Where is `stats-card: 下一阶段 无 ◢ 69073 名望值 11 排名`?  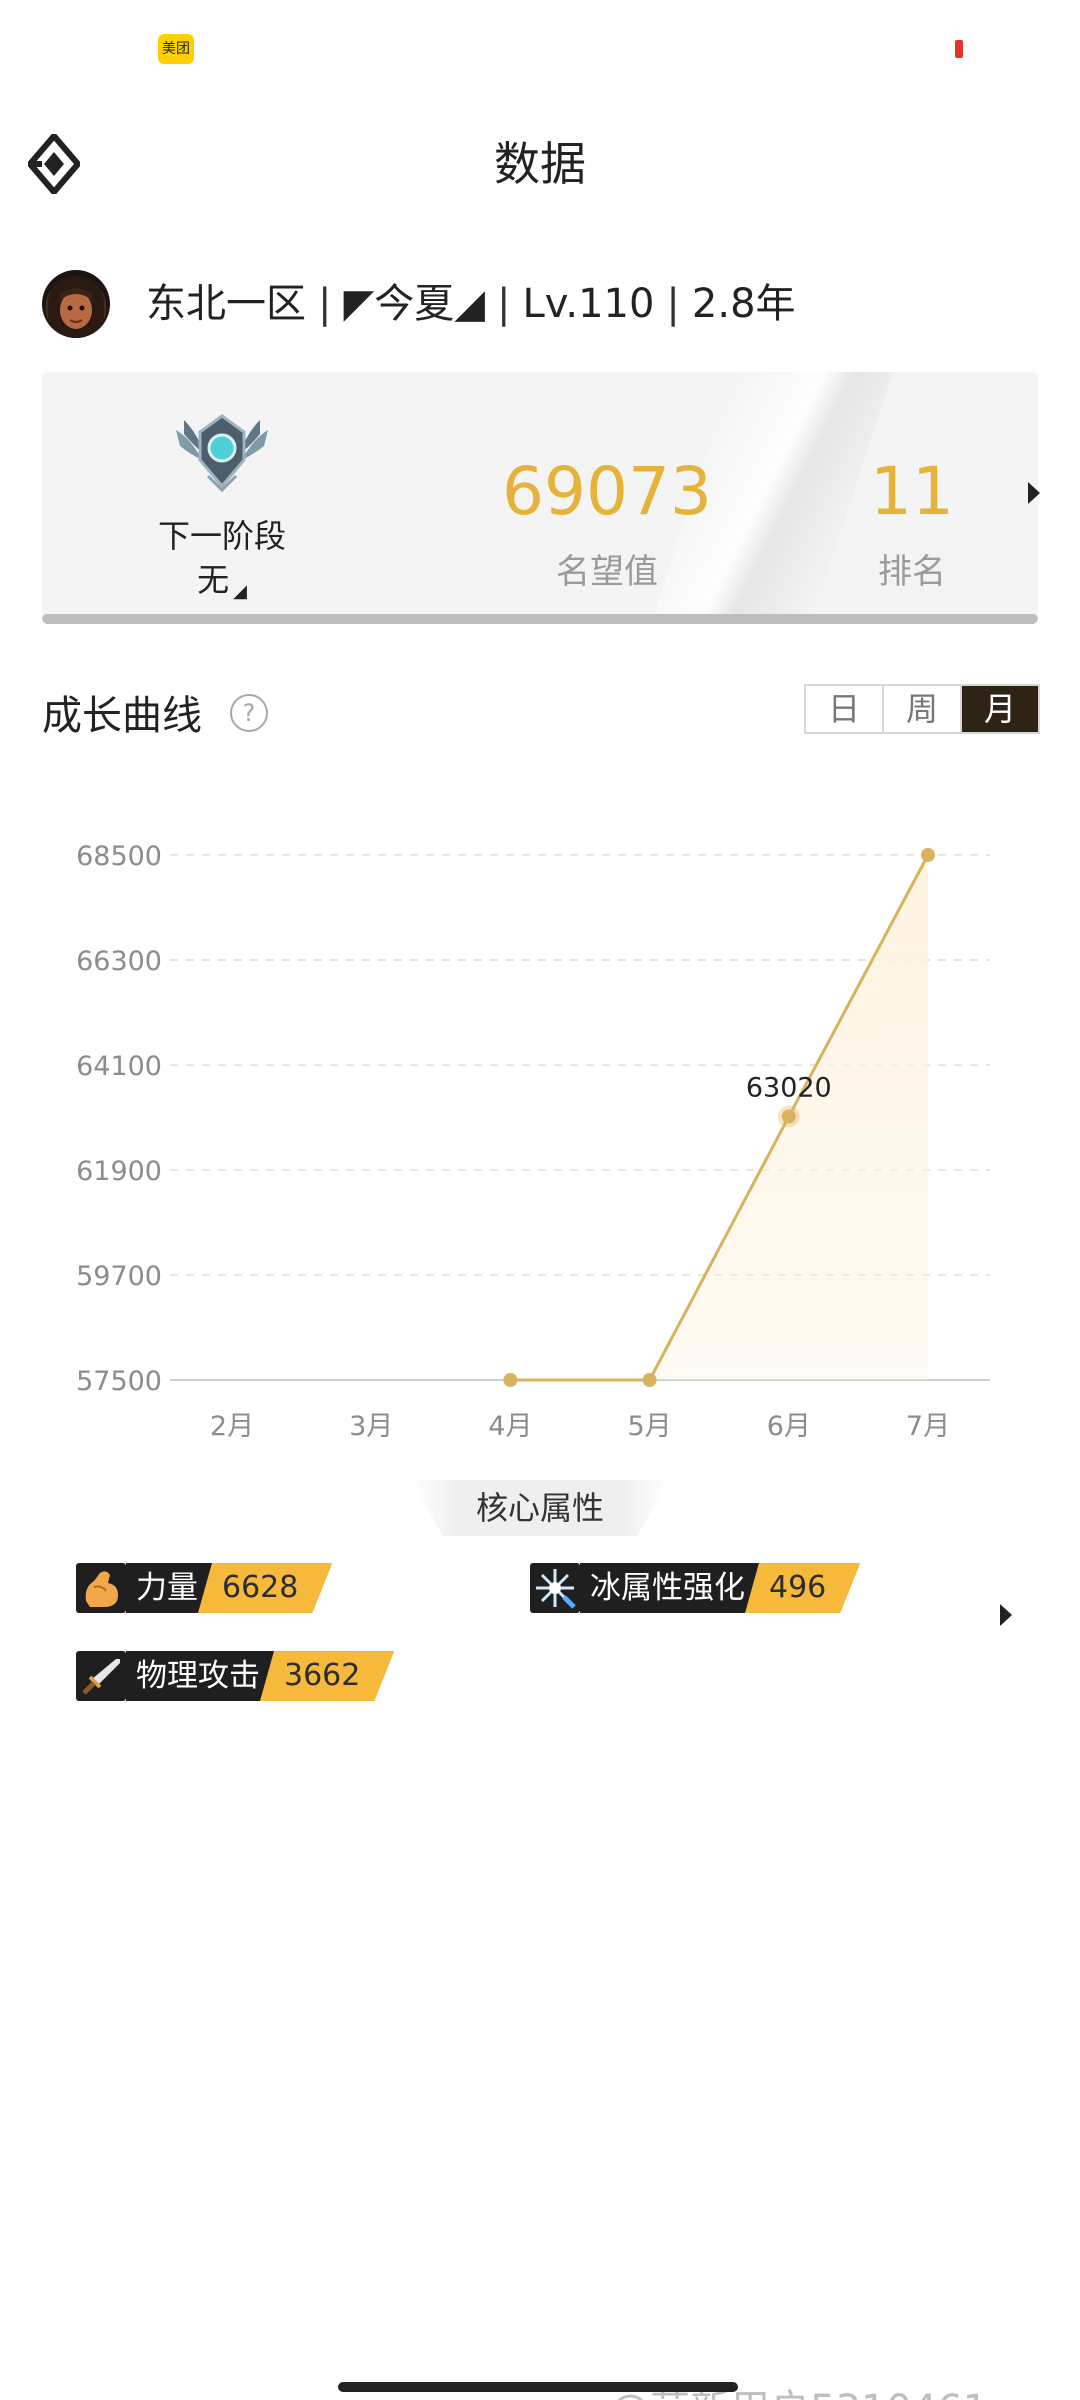
stats-card: 下一阶段 无 ◢ 69073 名望值 11 排名 is located at coordinates (540, 498).